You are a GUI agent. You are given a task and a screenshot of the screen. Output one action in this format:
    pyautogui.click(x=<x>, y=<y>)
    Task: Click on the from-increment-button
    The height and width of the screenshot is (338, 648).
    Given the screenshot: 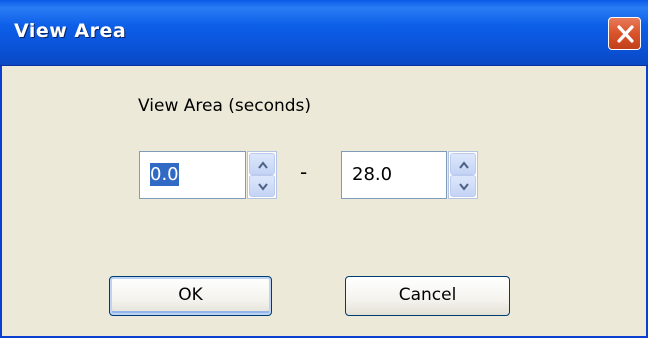 What is the action you would take?
    pyautogui.click(x=262, y=164)
    